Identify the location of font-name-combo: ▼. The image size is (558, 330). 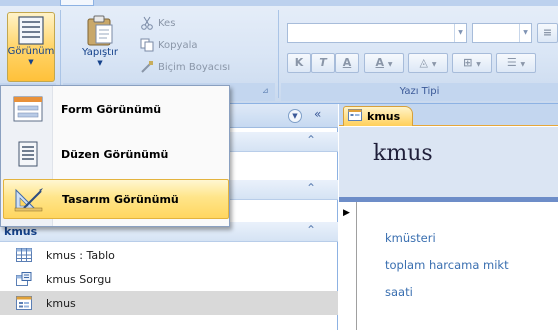
(377, 33).